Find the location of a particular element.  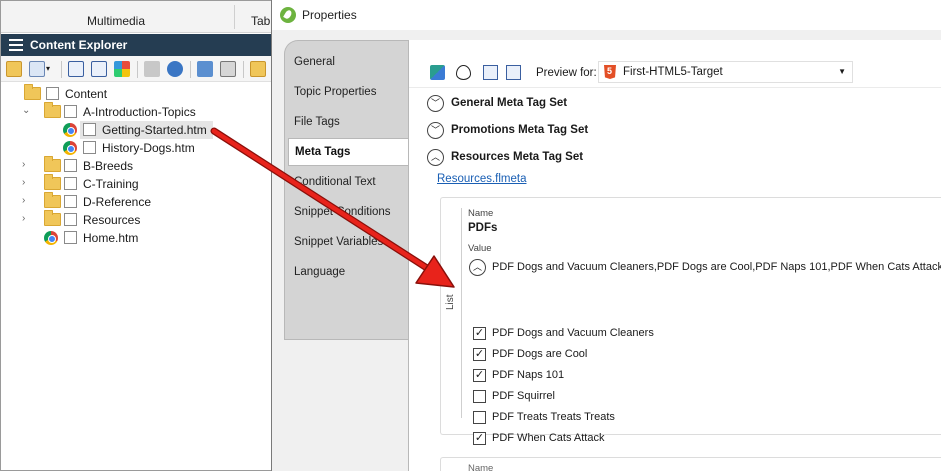

tree-item-getting-started: Getting-Started.htm is located at coordinates (136, 130).